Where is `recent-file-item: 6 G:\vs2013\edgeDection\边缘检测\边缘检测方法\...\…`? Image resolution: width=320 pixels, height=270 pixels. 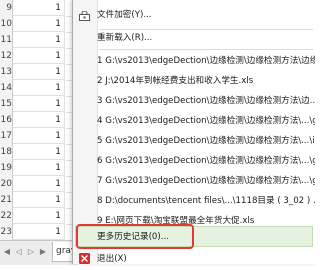
recent-file-item: 6 G:\vs2013\edgeDection\边缘检测\边缘检测方法\...\… is located at coordinates (195, 161).